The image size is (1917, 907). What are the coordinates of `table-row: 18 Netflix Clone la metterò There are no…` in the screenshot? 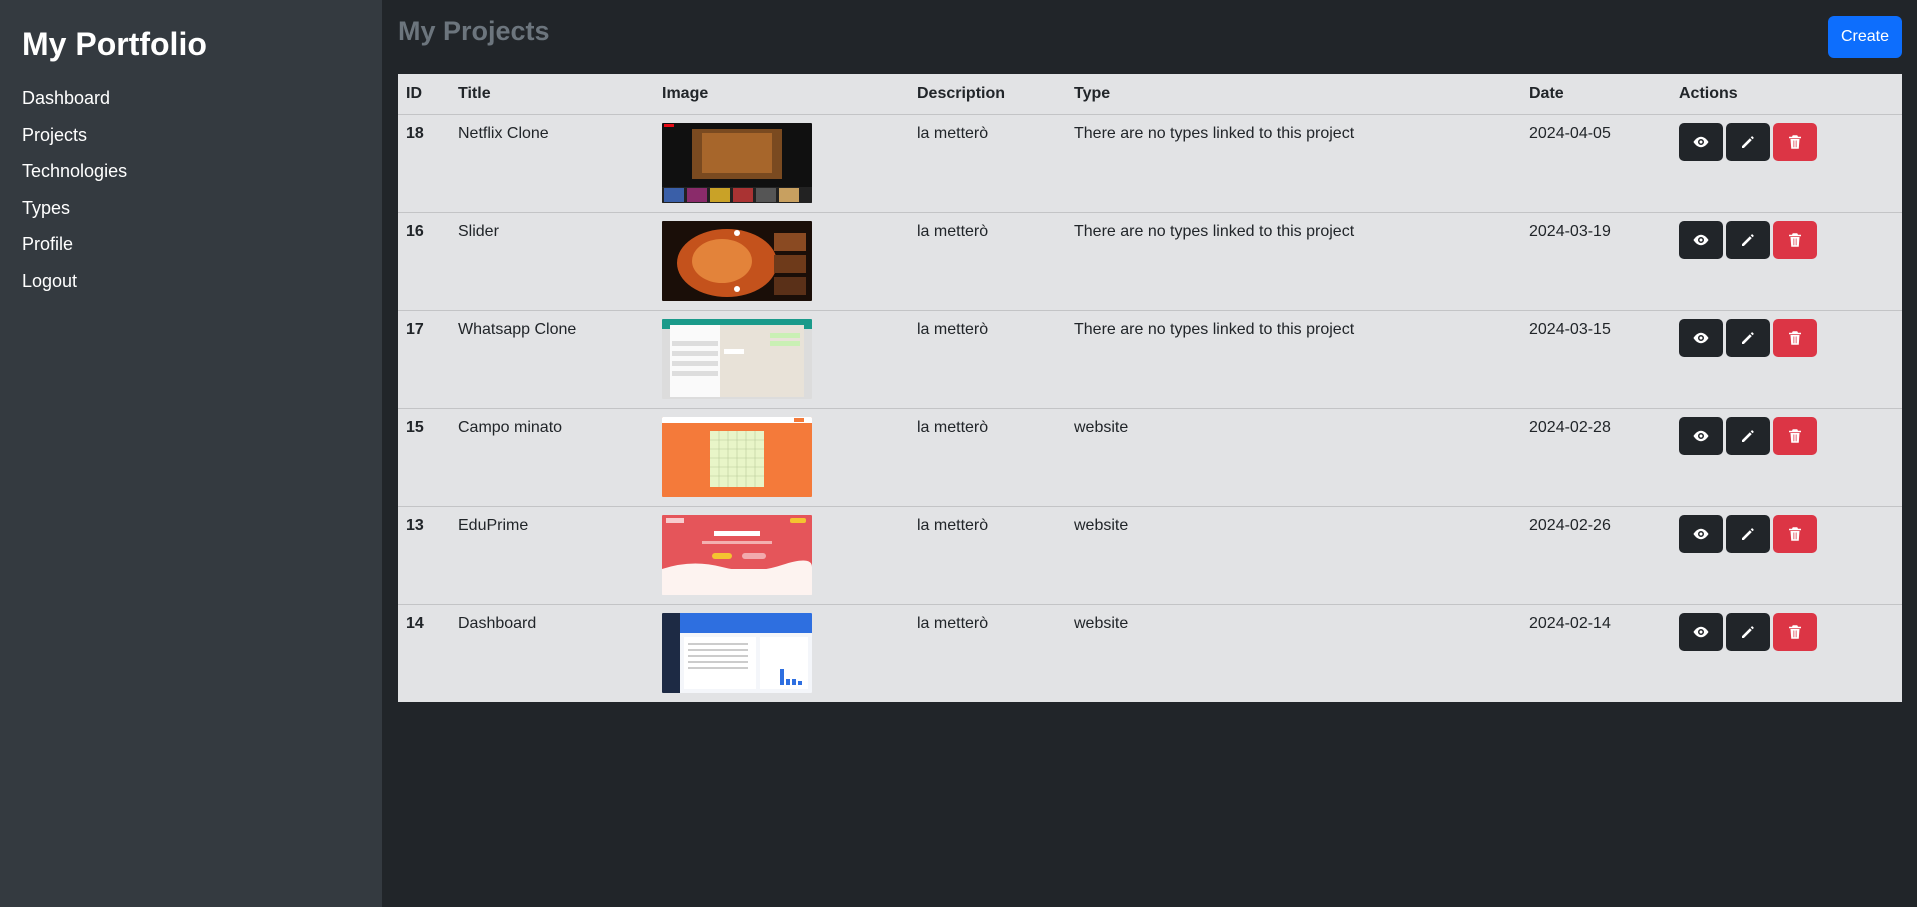 It's located at (1150, 163).